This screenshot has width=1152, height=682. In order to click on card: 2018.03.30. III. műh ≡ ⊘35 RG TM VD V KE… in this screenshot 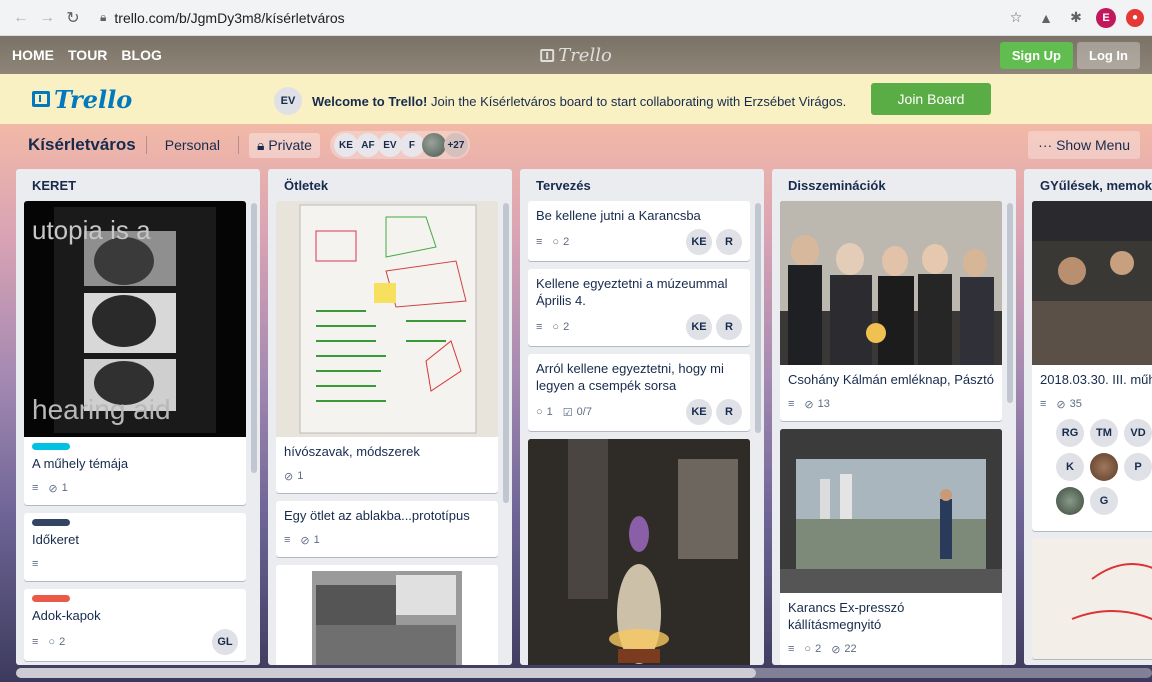, I will do `click(1092, 366)`.